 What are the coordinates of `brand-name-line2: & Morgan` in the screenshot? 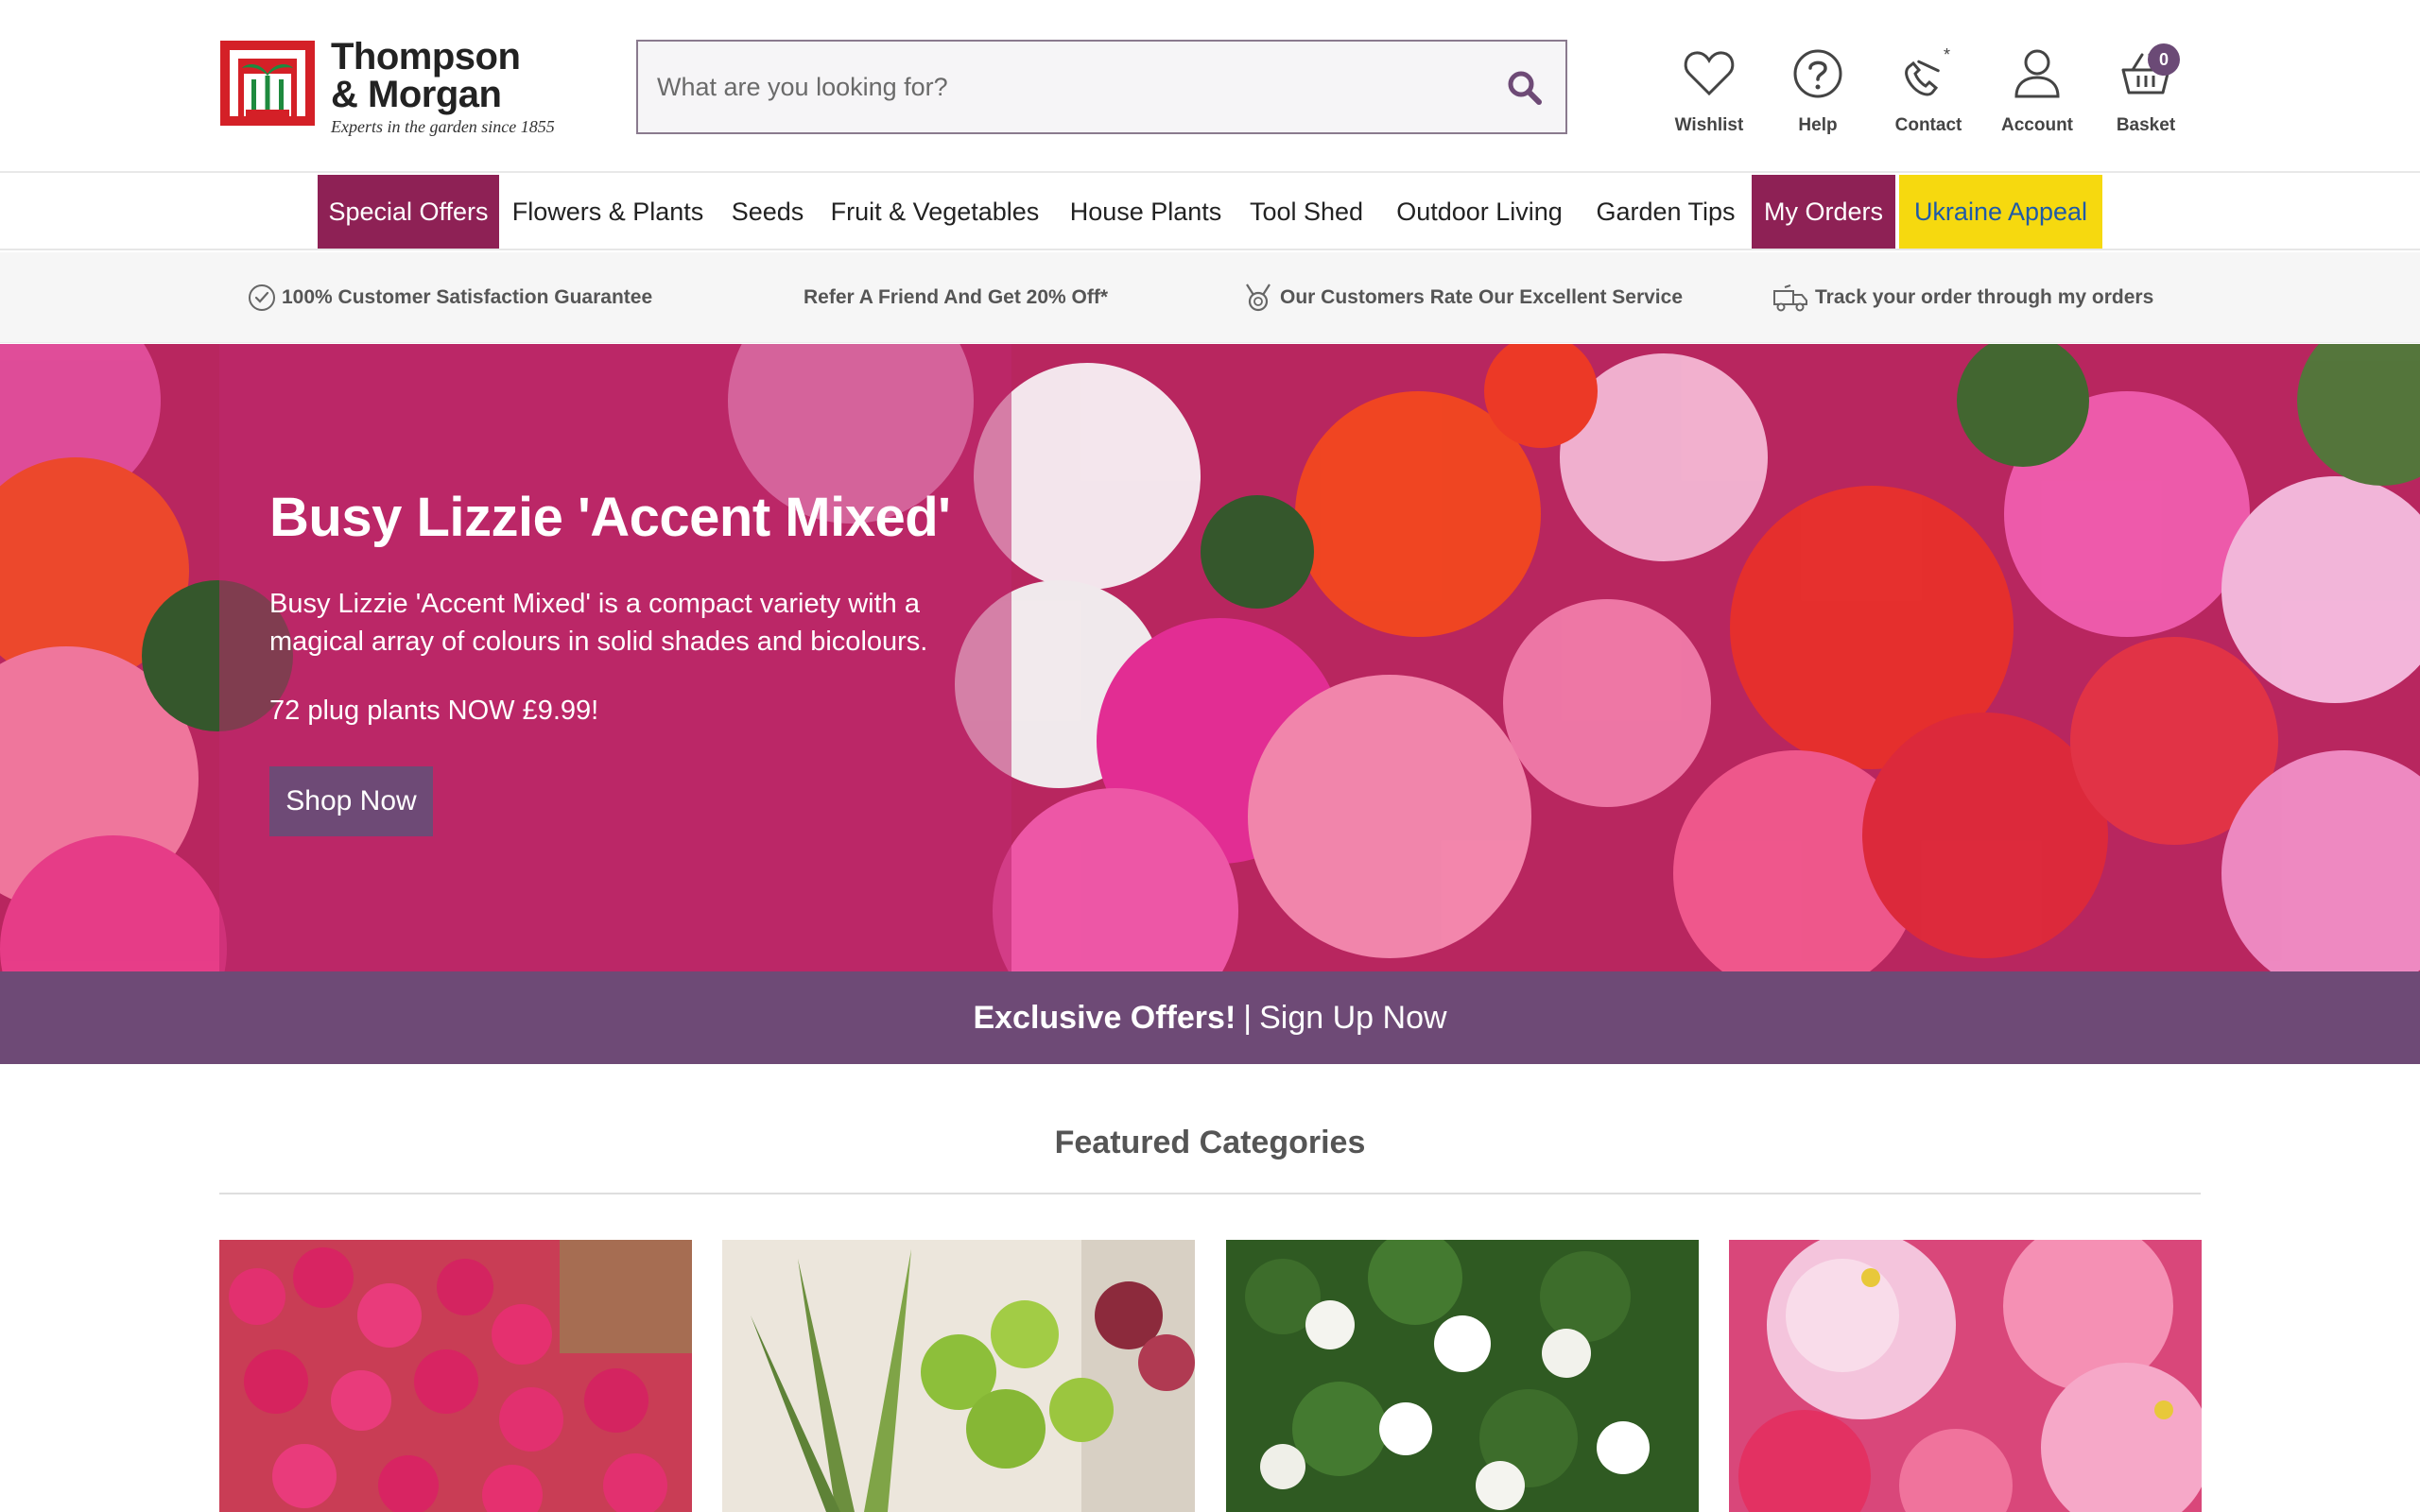 It's located at (416, 94).